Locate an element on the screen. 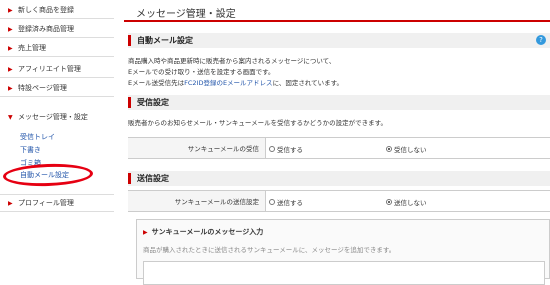  help-icon: ? is located at coordinates (541, 40).